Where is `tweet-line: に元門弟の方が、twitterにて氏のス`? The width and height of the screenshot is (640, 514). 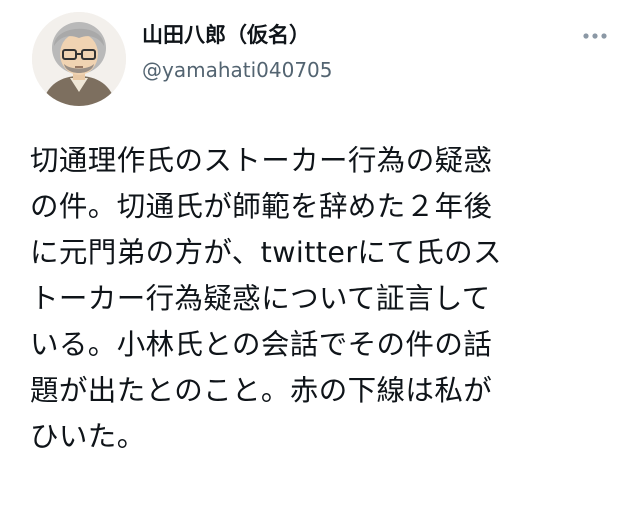 tweet-line: に元門弟の方が、twitterにて氏のス is located at coordinates (266, 252).